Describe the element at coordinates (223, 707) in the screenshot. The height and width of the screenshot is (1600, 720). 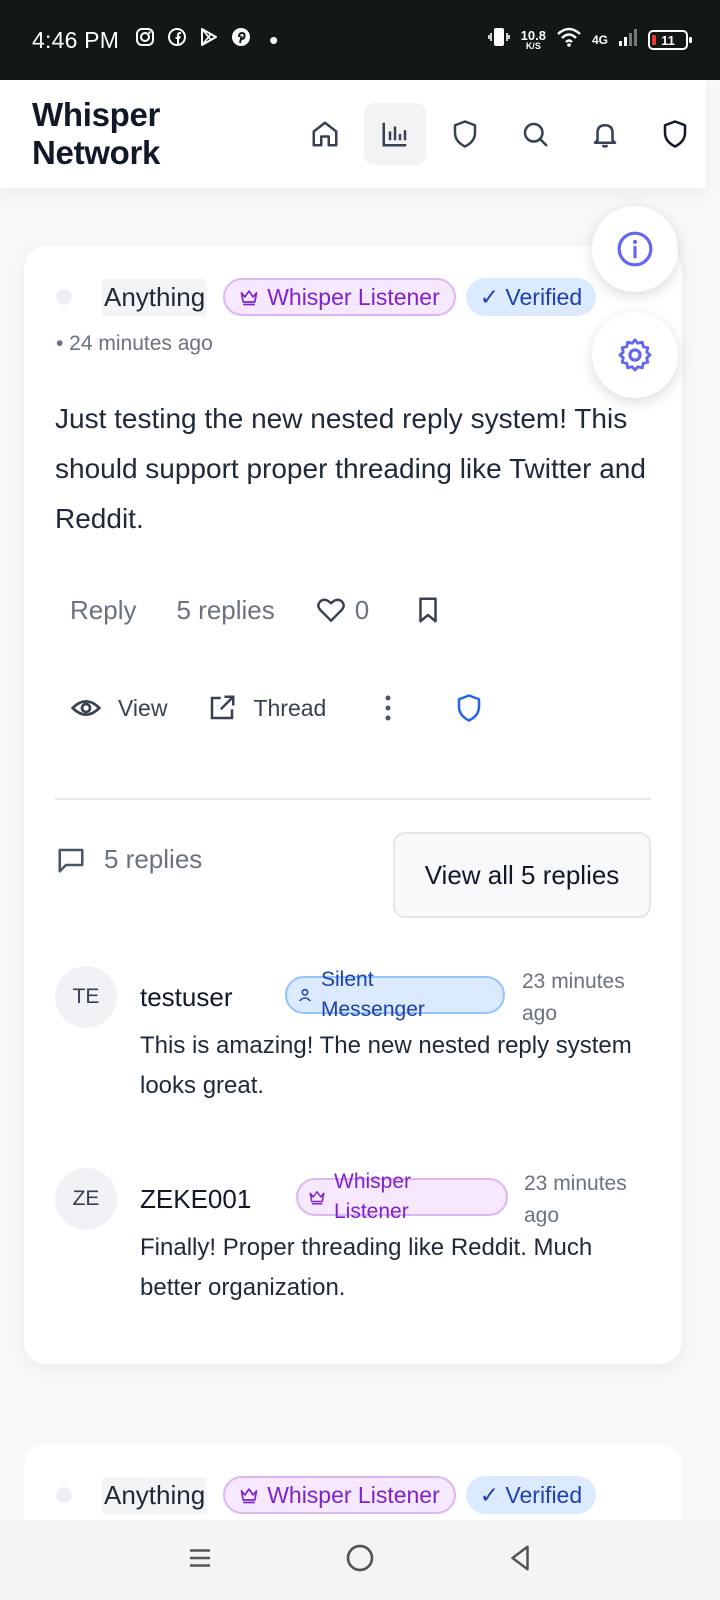
I see `external-link-icon` at that location.